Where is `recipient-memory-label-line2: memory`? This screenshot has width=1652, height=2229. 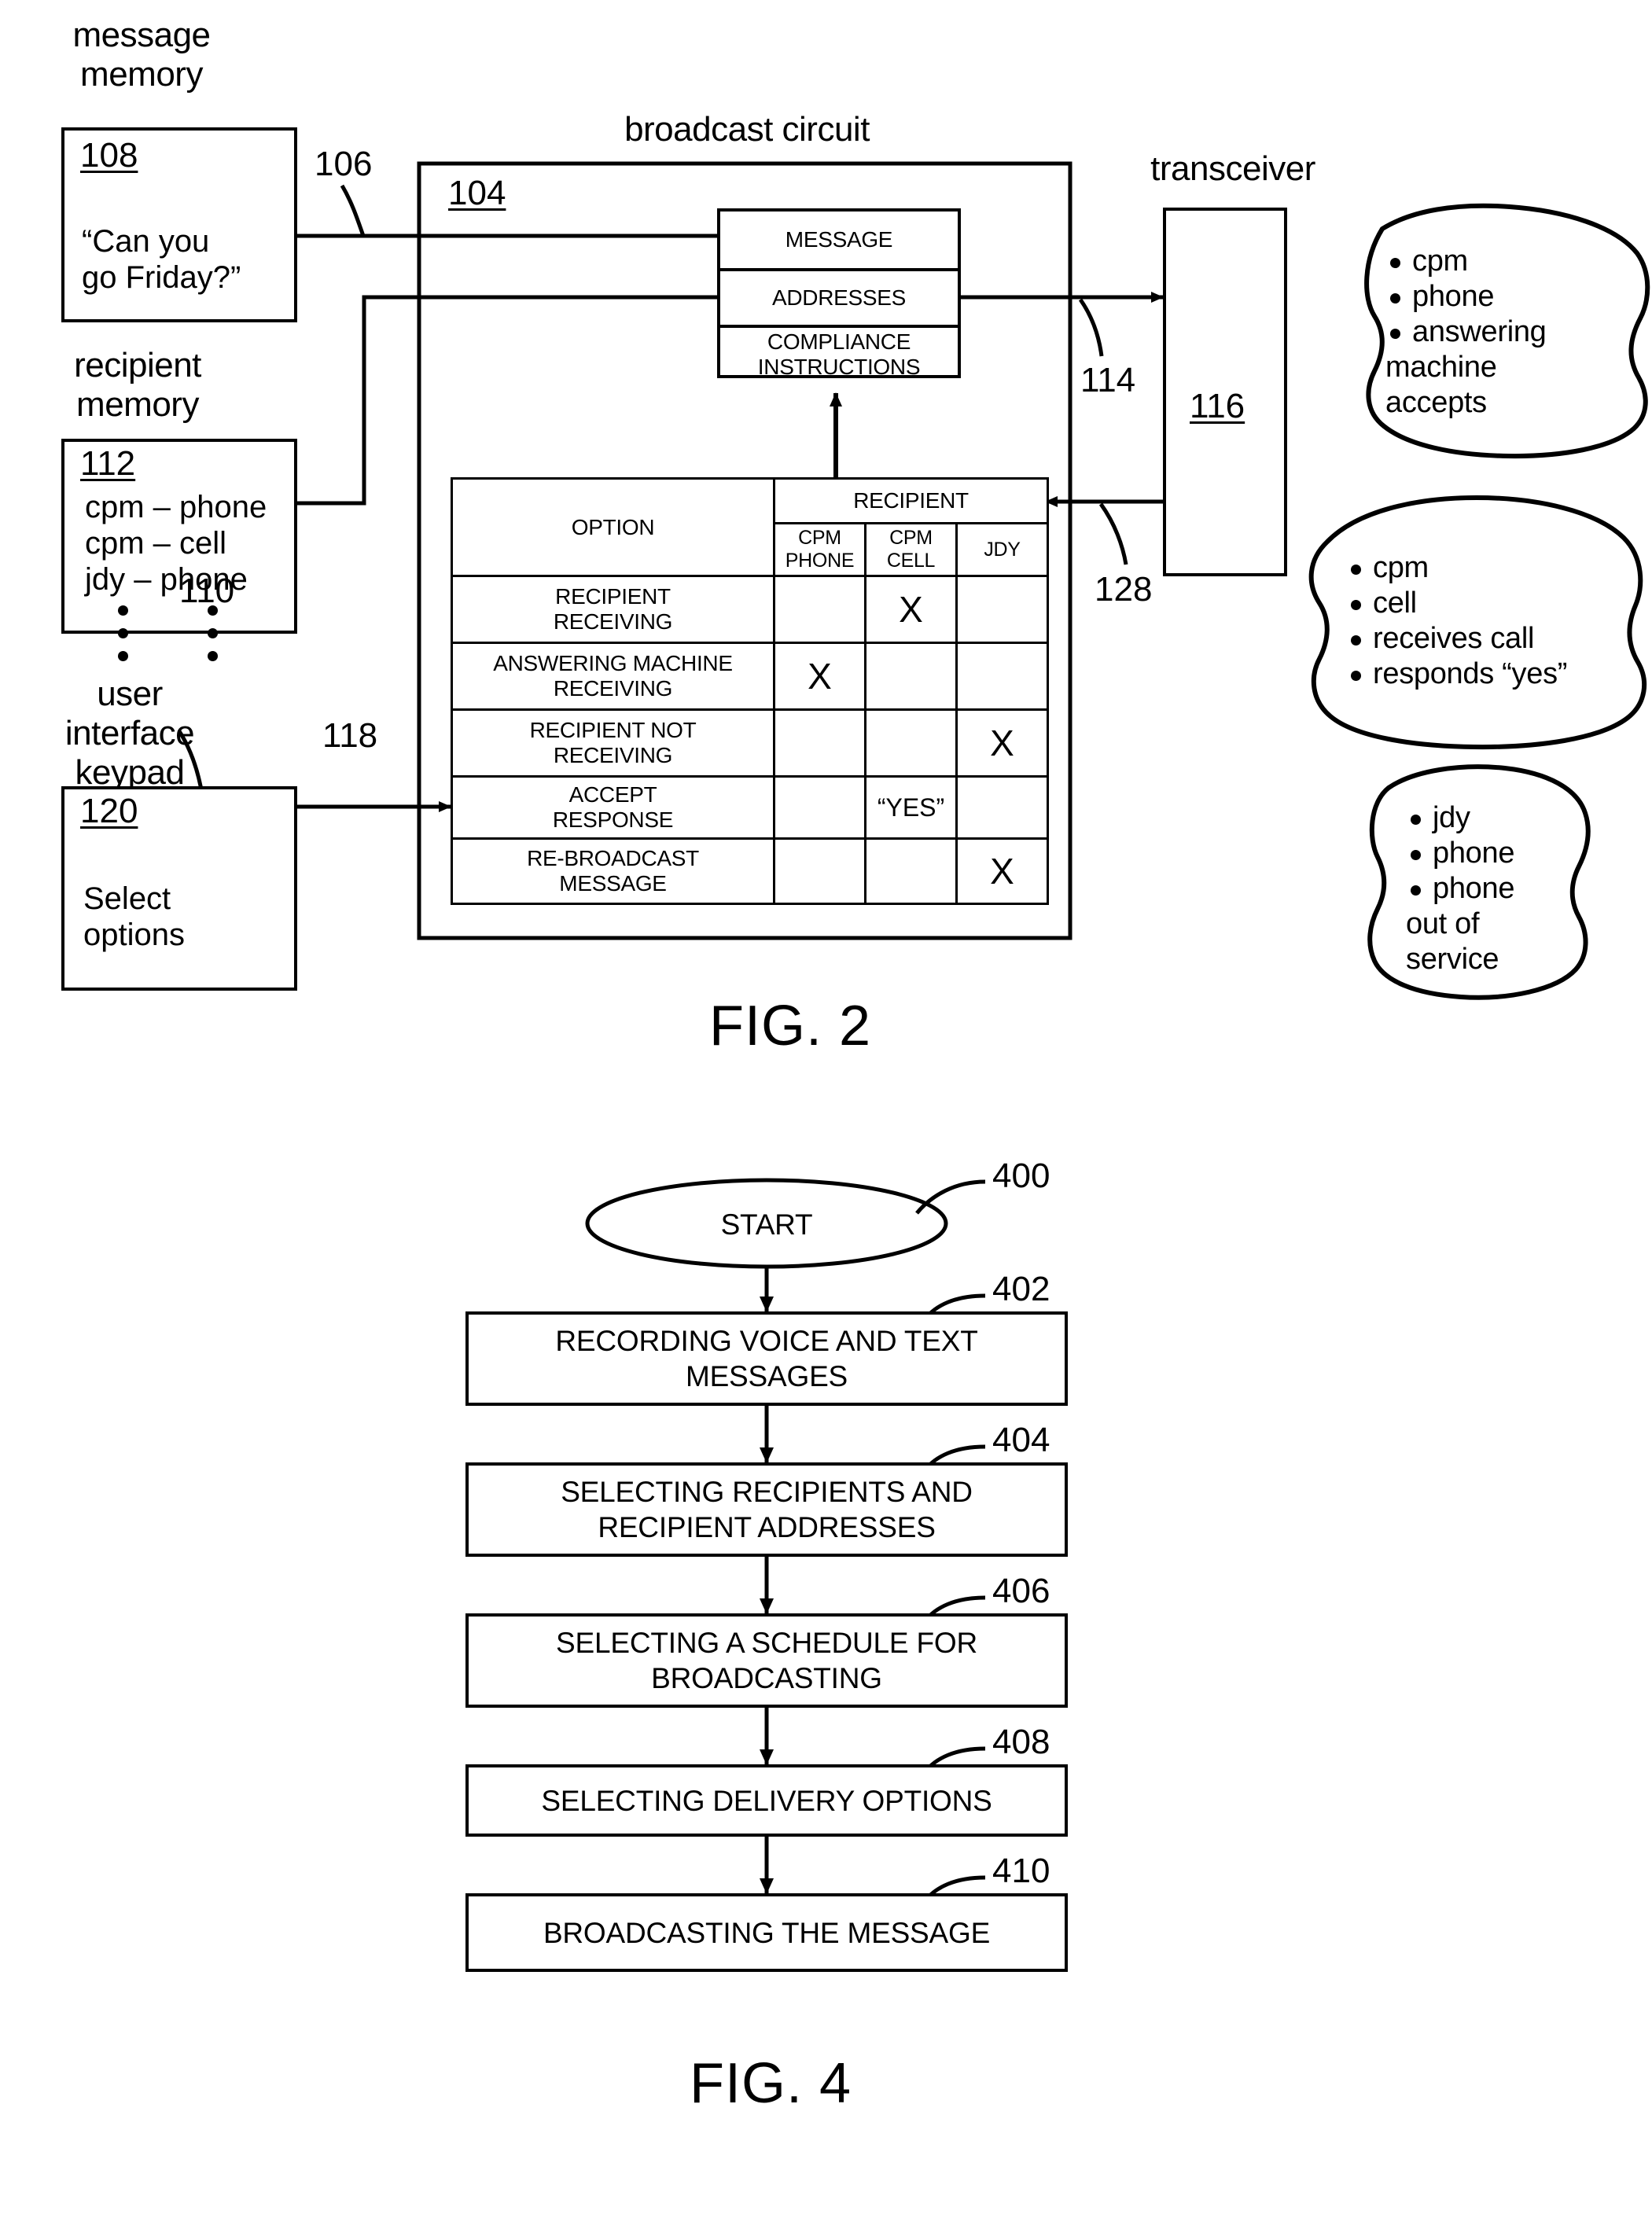 recipient-memory-label-line2: memory is located at coordinates (137, 404).